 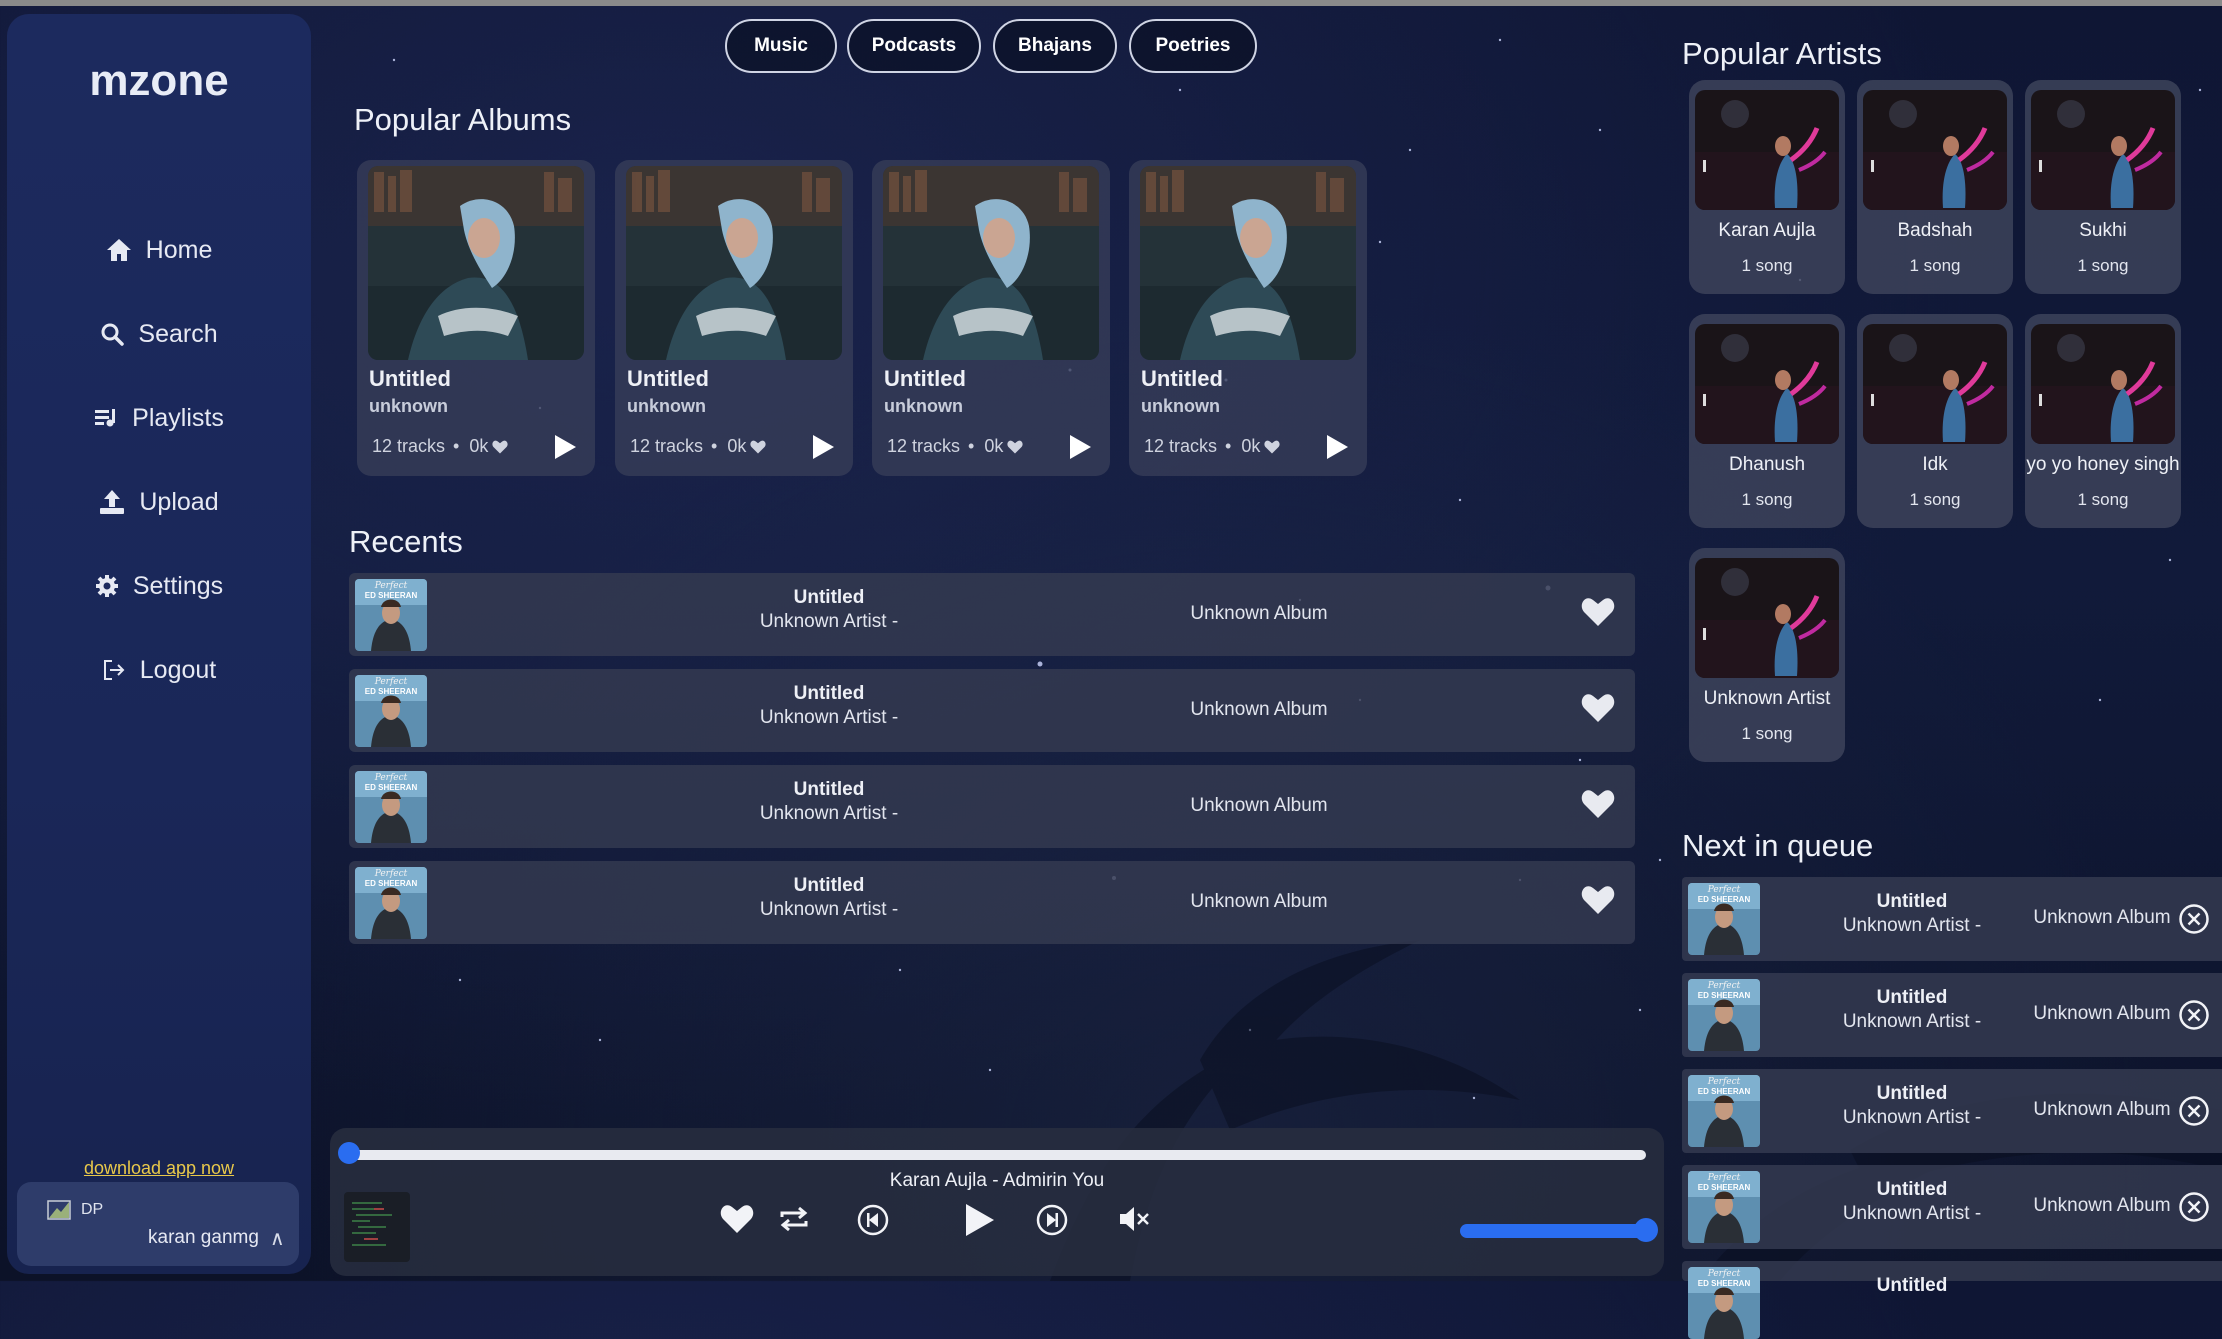 What do you see at coordinates (2103, 187) in the screenshot?
I see `artist-card: Sukhi 1 song` at bounding box center [2103, 187].